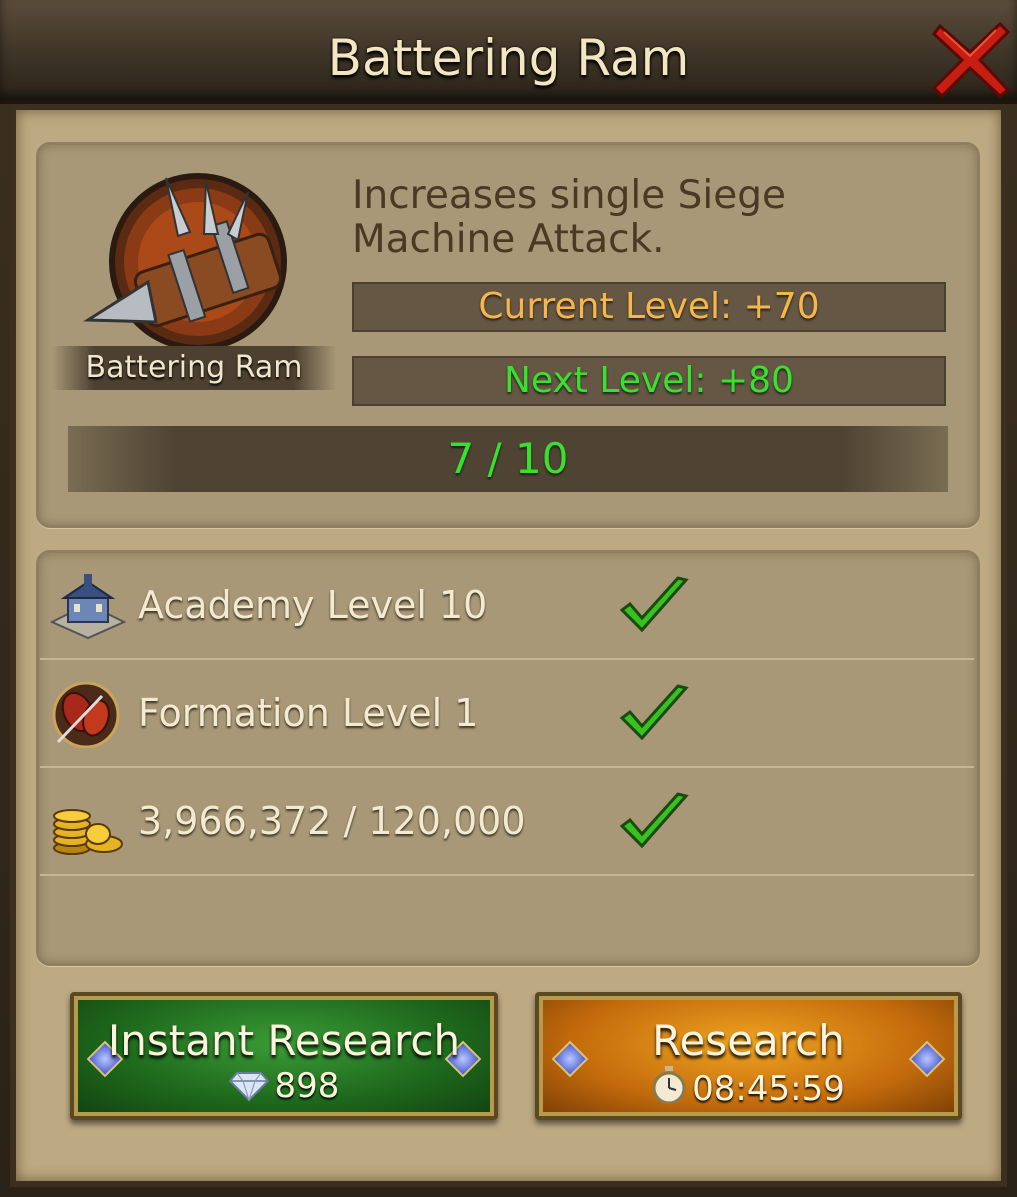 This screenshot has height=1197, width=1017. What do you see at coordinates (194, 368) in the screenshot?
I see `research-name-label: Battering Ram` at bounding box center [194, 368].